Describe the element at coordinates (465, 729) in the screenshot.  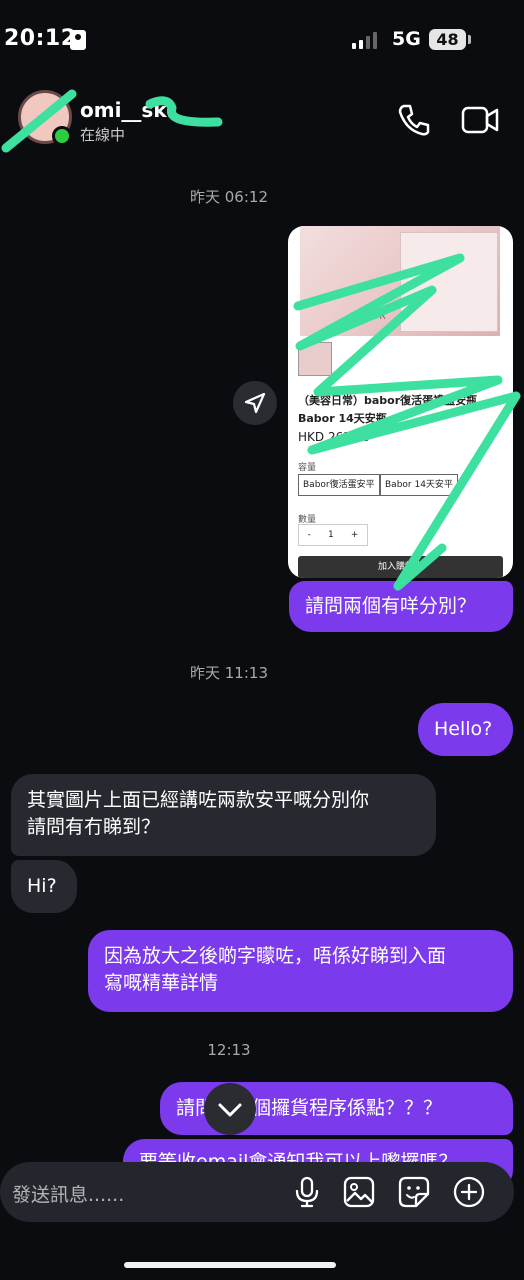
I see `message-outgoing: Hello?` at that location.